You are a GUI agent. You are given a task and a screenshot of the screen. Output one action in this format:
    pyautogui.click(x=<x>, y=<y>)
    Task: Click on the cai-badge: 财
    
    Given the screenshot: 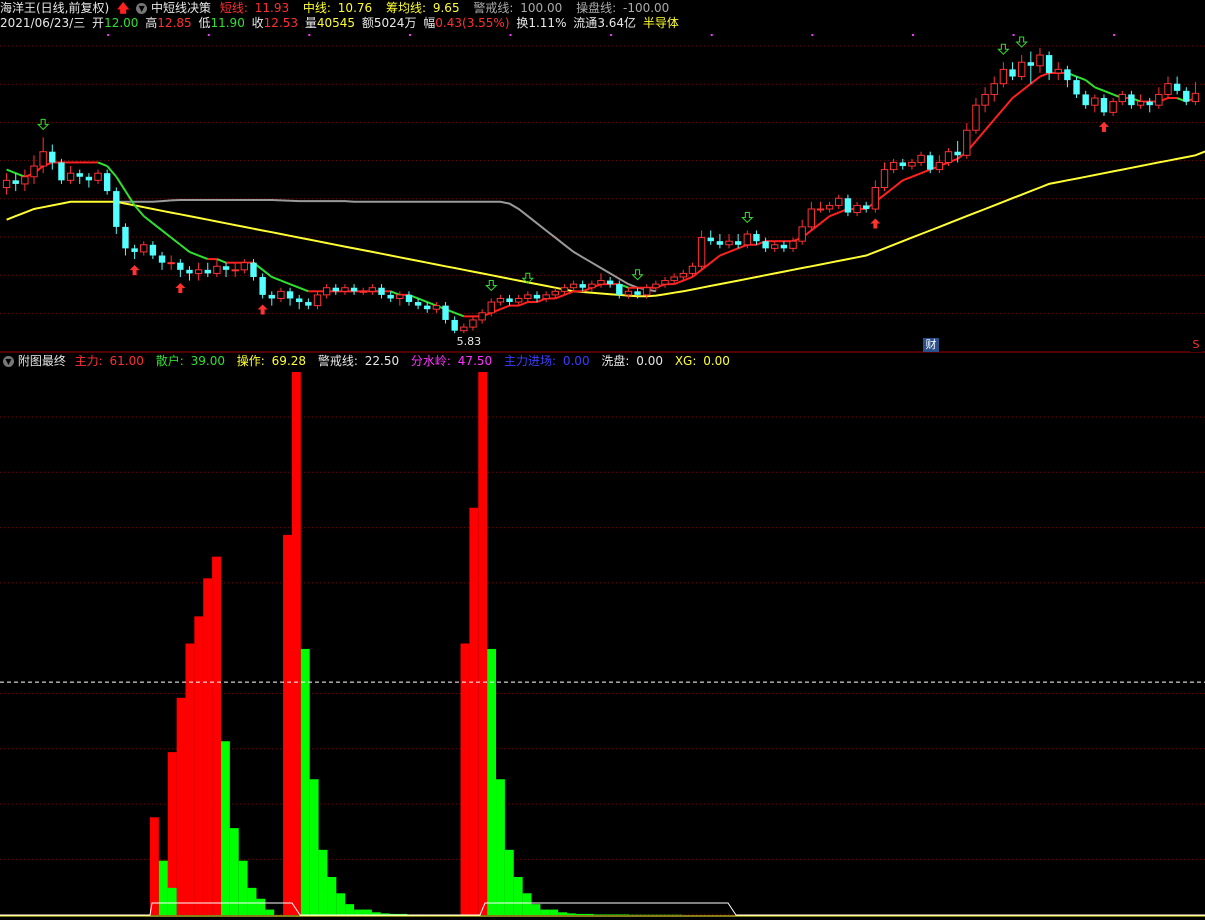 What is the action you would take?
    pyautogui.click(x=931, y=345)
    